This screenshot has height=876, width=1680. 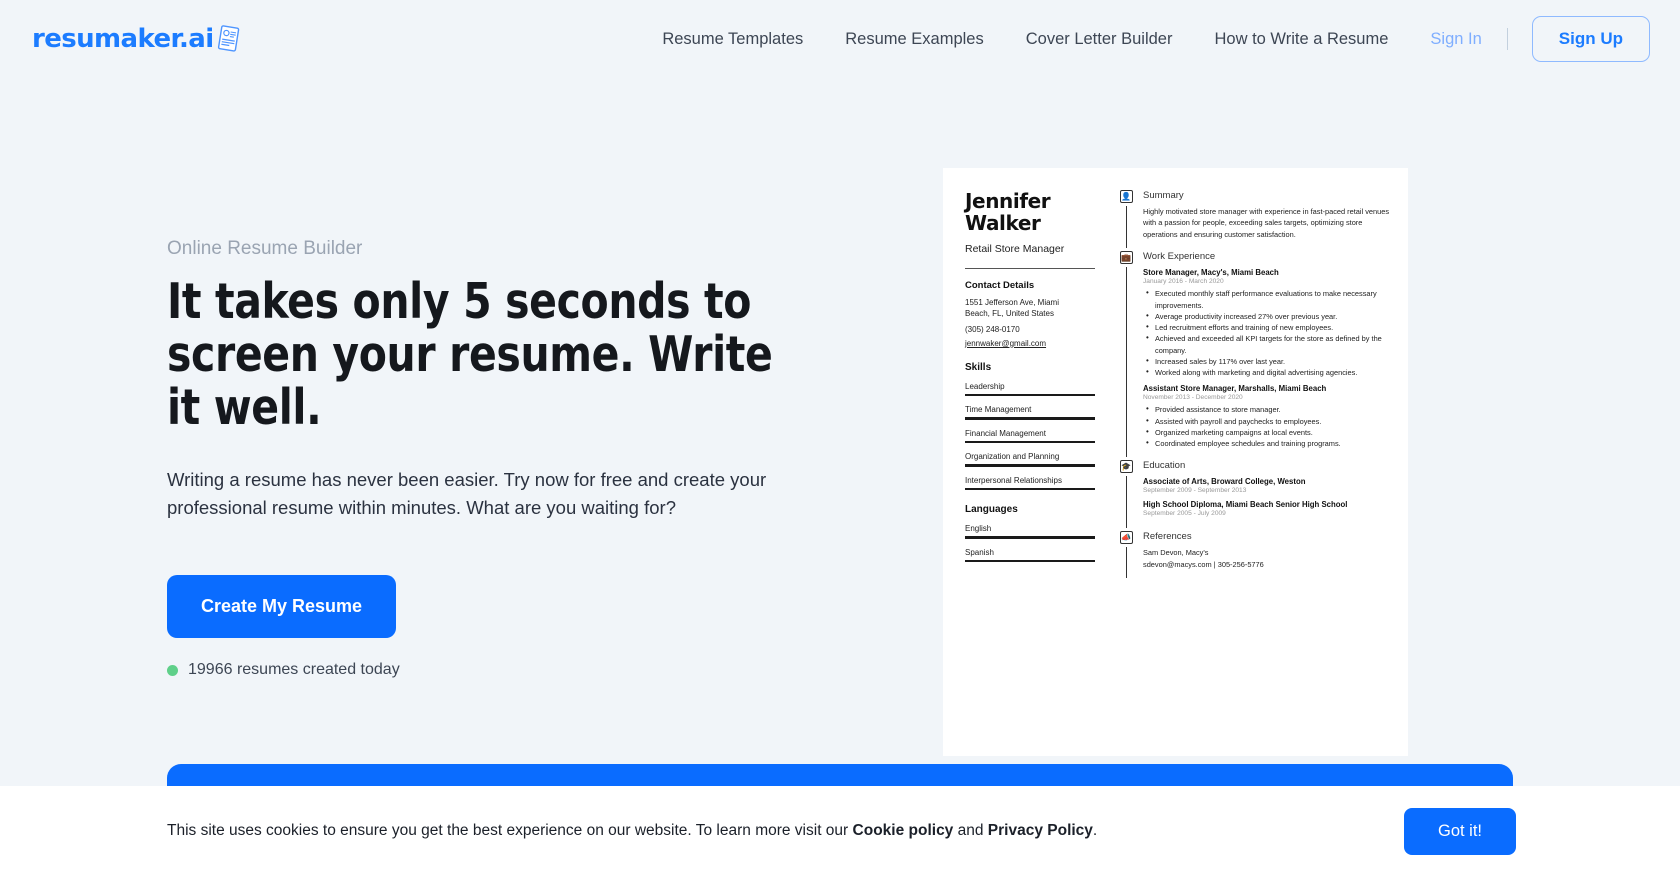 What do you see at coordinates (1030, 389) in the screenshot?
I see `skill-item: Leadership` at bounding box center [1030, 389].